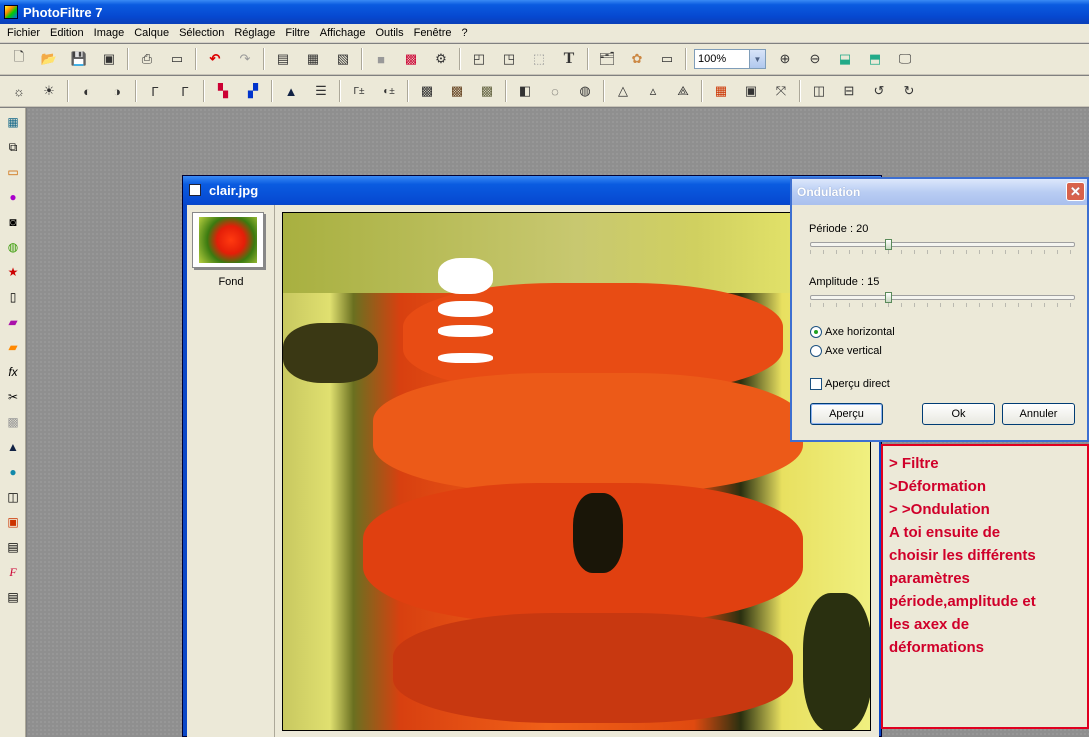  What do you see at coordinates (177, 59) in the screenshot?
I see `scanner-icon: ▭` at bounding box center [177, 59].